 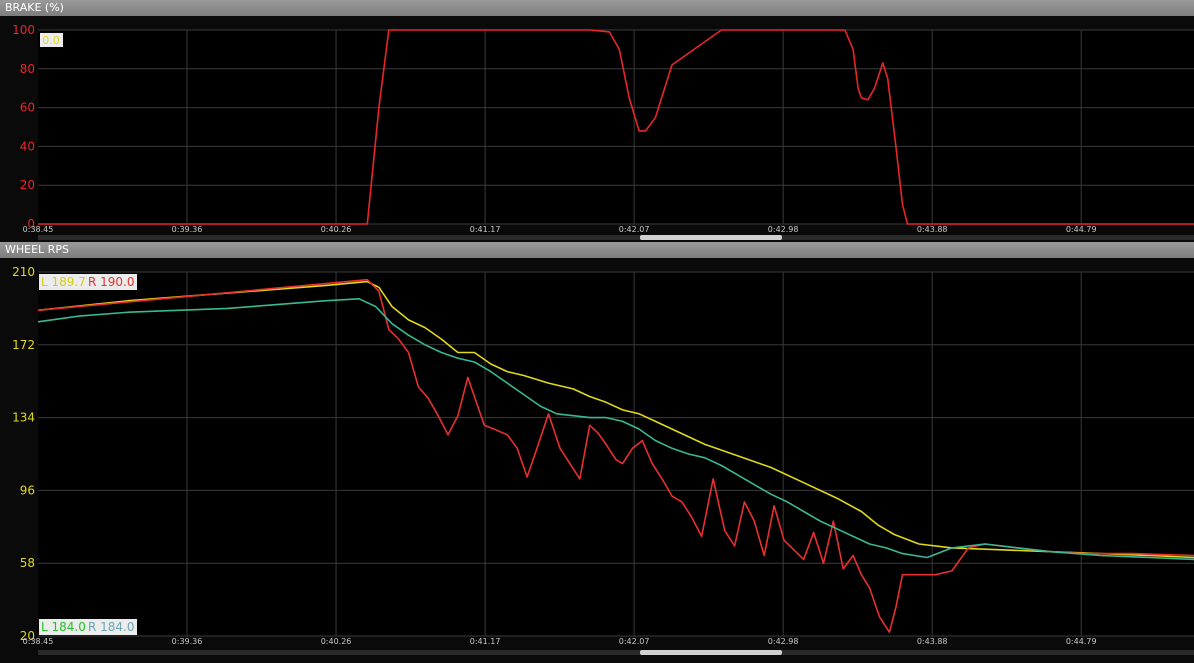 What do you see at coordinates (336, 229) in the screenshot?
I see `brake-xtick-label: 0:40.26` at bounding box center [336, 229].